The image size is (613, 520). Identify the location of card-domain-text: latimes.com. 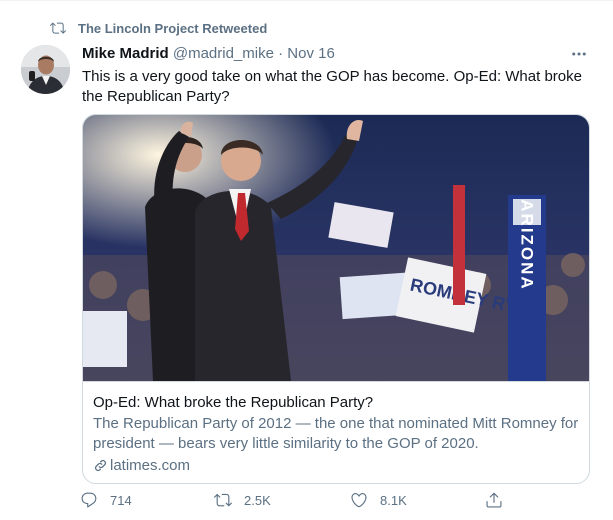
(150, 465).